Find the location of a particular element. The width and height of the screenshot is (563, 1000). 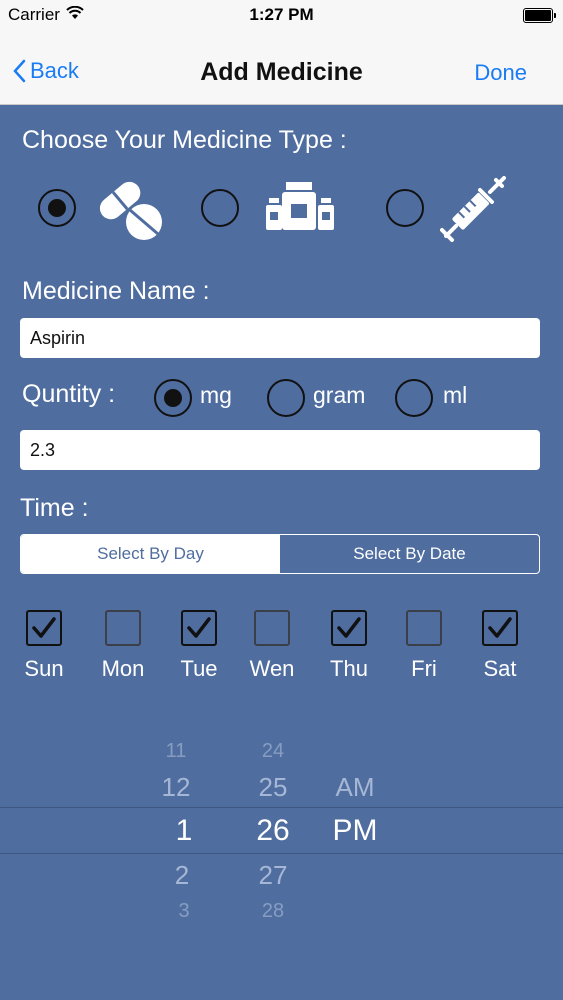

segment-select-by-date: Select By Date is located at coordinates (409, 554).